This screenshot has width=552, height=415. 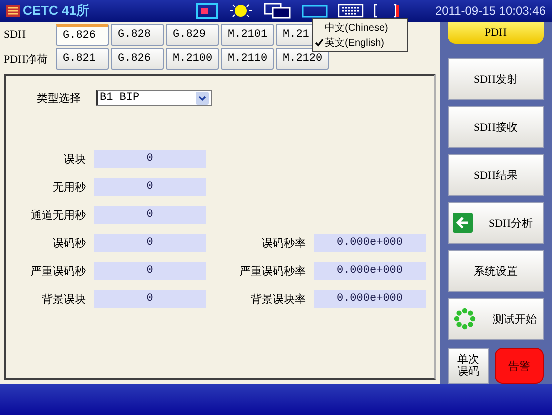 I want to click on alarm-button: 告警, so click(x=519, y=366).